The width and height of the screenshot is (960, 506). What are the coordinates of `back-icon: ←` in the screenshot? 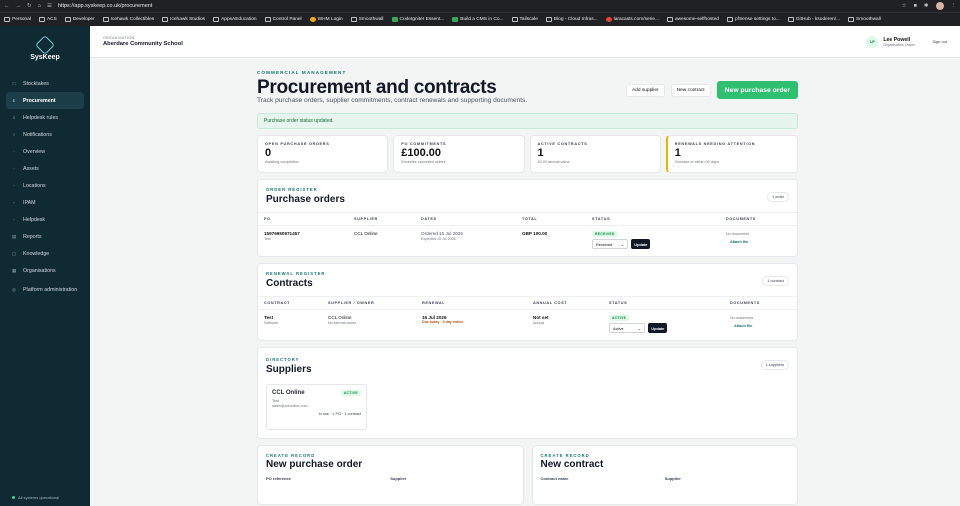 It's located at (7, 6).